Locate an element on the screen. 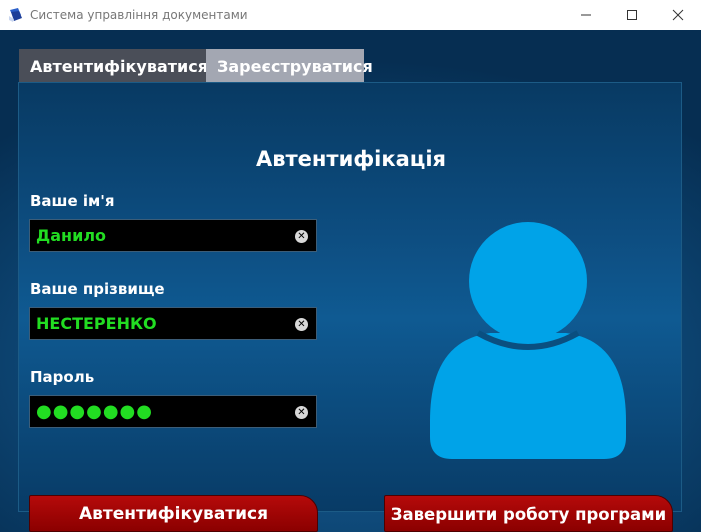 This screenshot has height=532, width=701. clear-last-name-icon: ✕ is located at coordinates (301, 324).